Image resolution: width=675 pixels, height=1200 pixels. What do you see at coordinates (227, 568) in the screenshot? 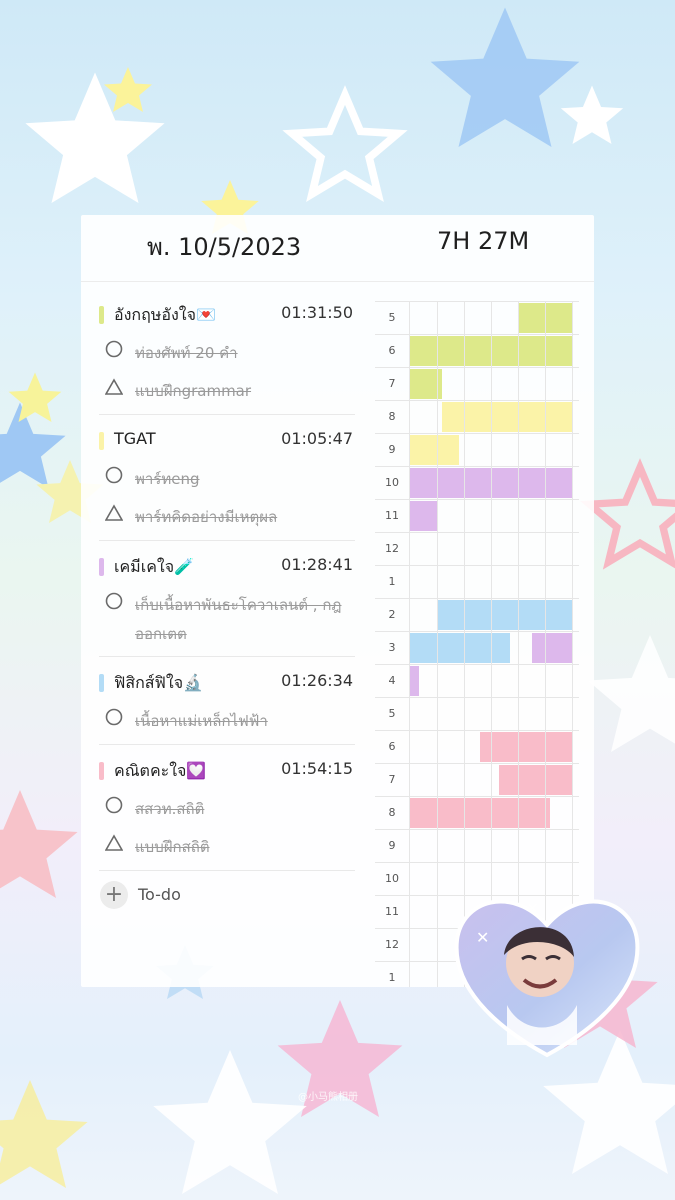
I see `subject-header: เคมีเคใจ🧪 01:28:41` at bounding box center [227, 568].